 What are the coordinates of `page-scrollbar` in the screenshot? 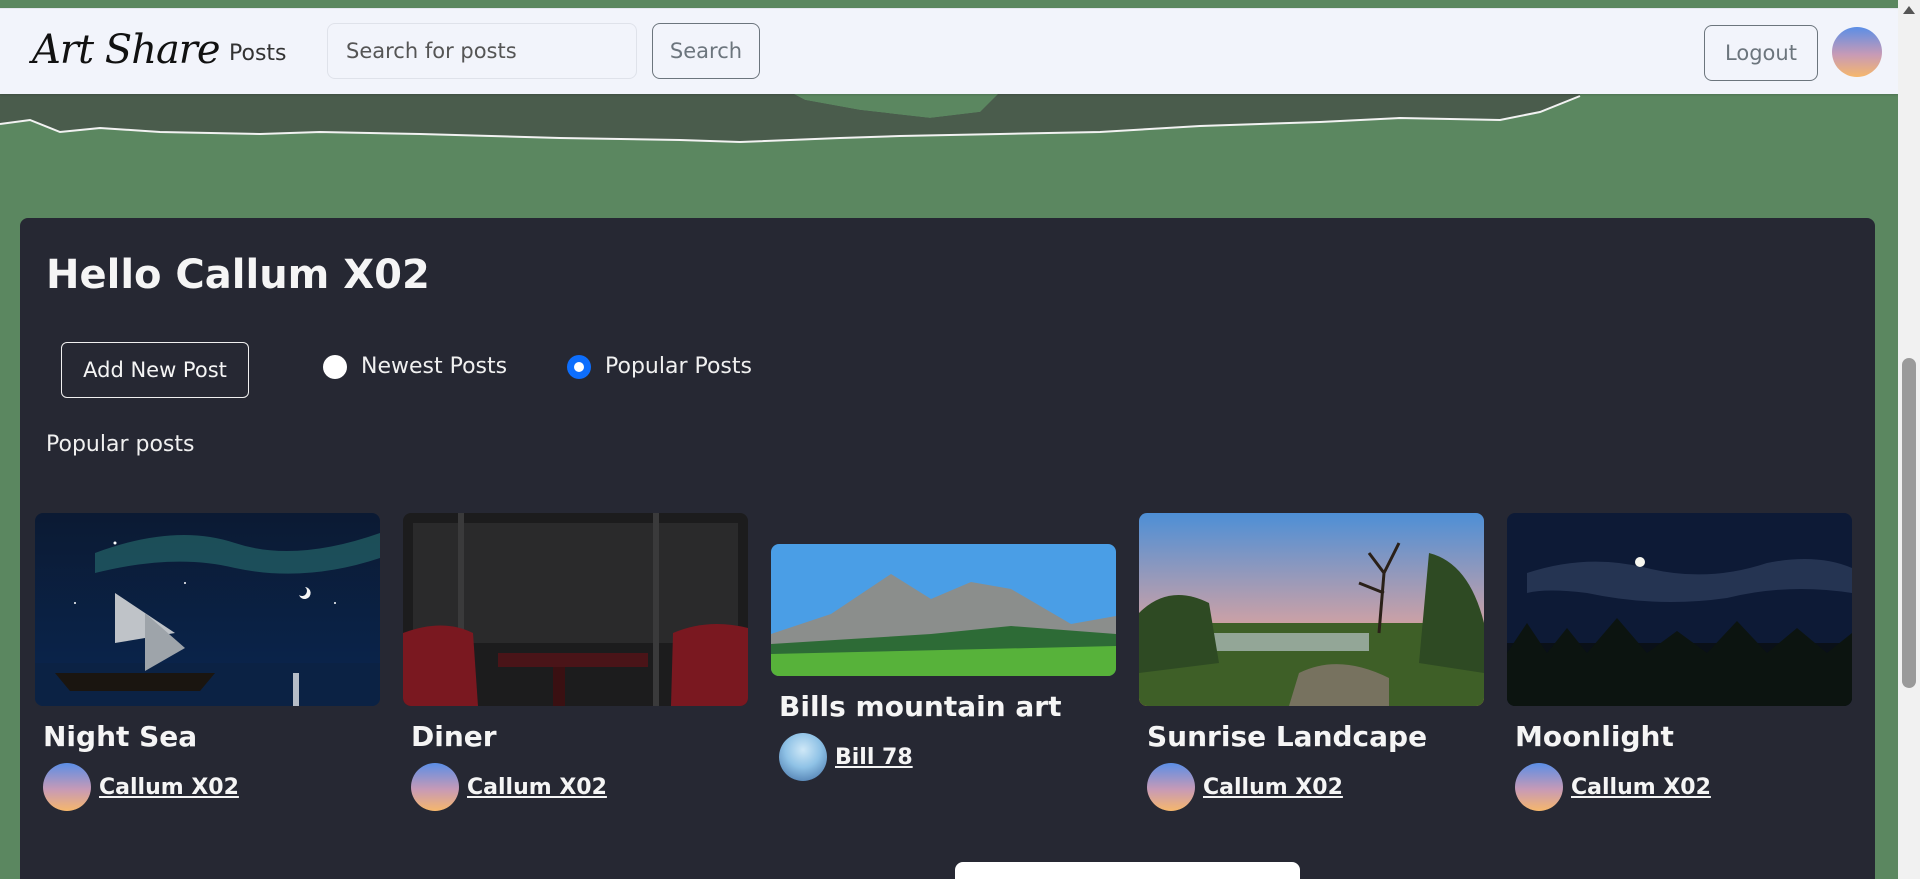 It's located at (1909, 439).